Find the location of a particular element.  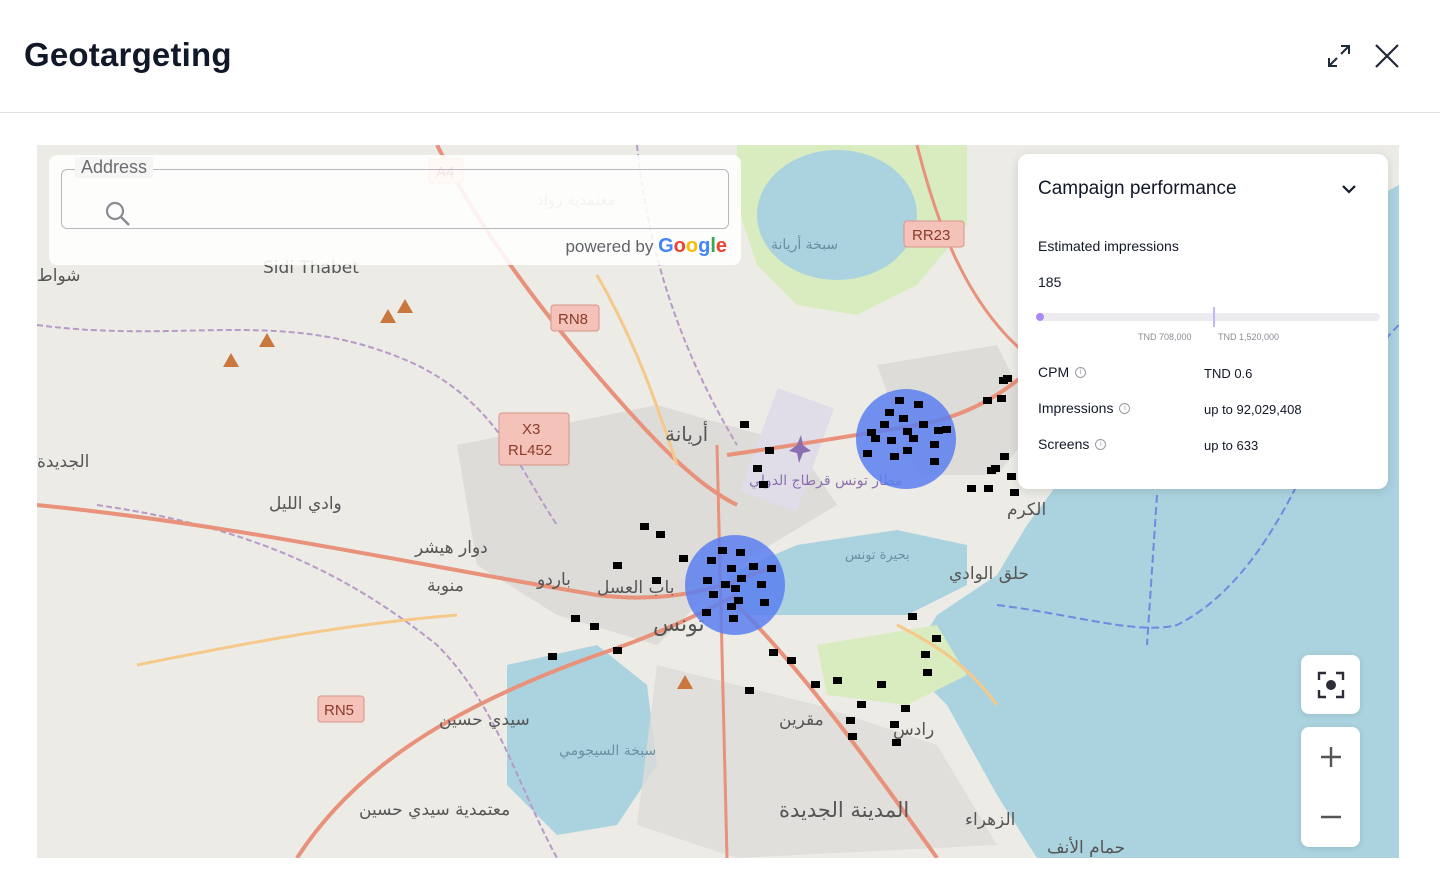

page-title: Geotargeting is located at coordinates (128, 54).